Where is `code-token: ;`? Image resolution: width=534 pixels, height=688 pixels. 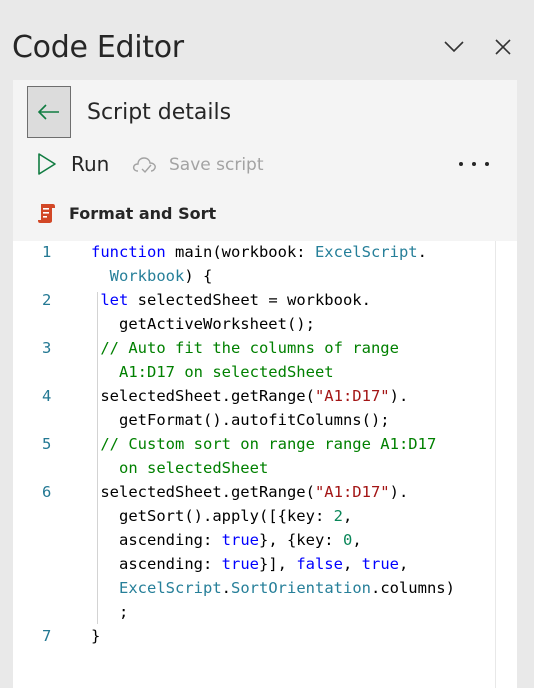 code-token: ; is located at coordinates (110, 612).